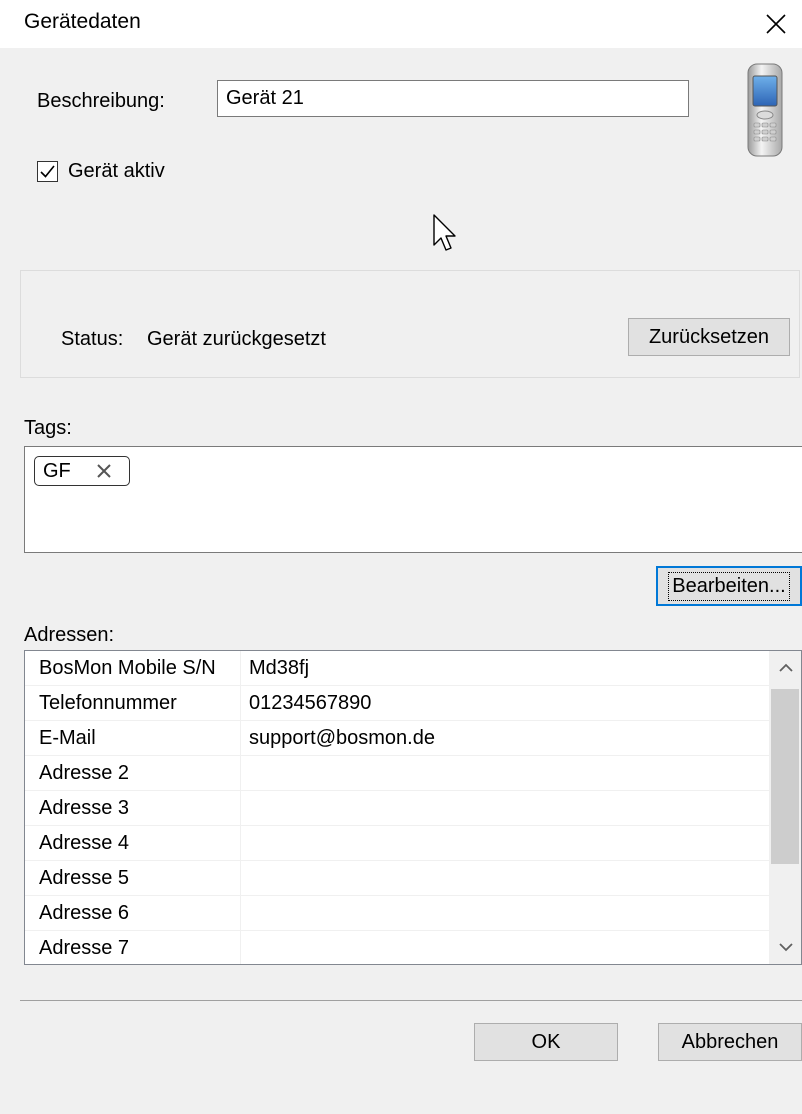 Image resolution: width=802 pixels, height=1114 pixels. Describe the element at coordinates (397, 773) in the screenshot. I see `table-row: Adresse 2` at that location.